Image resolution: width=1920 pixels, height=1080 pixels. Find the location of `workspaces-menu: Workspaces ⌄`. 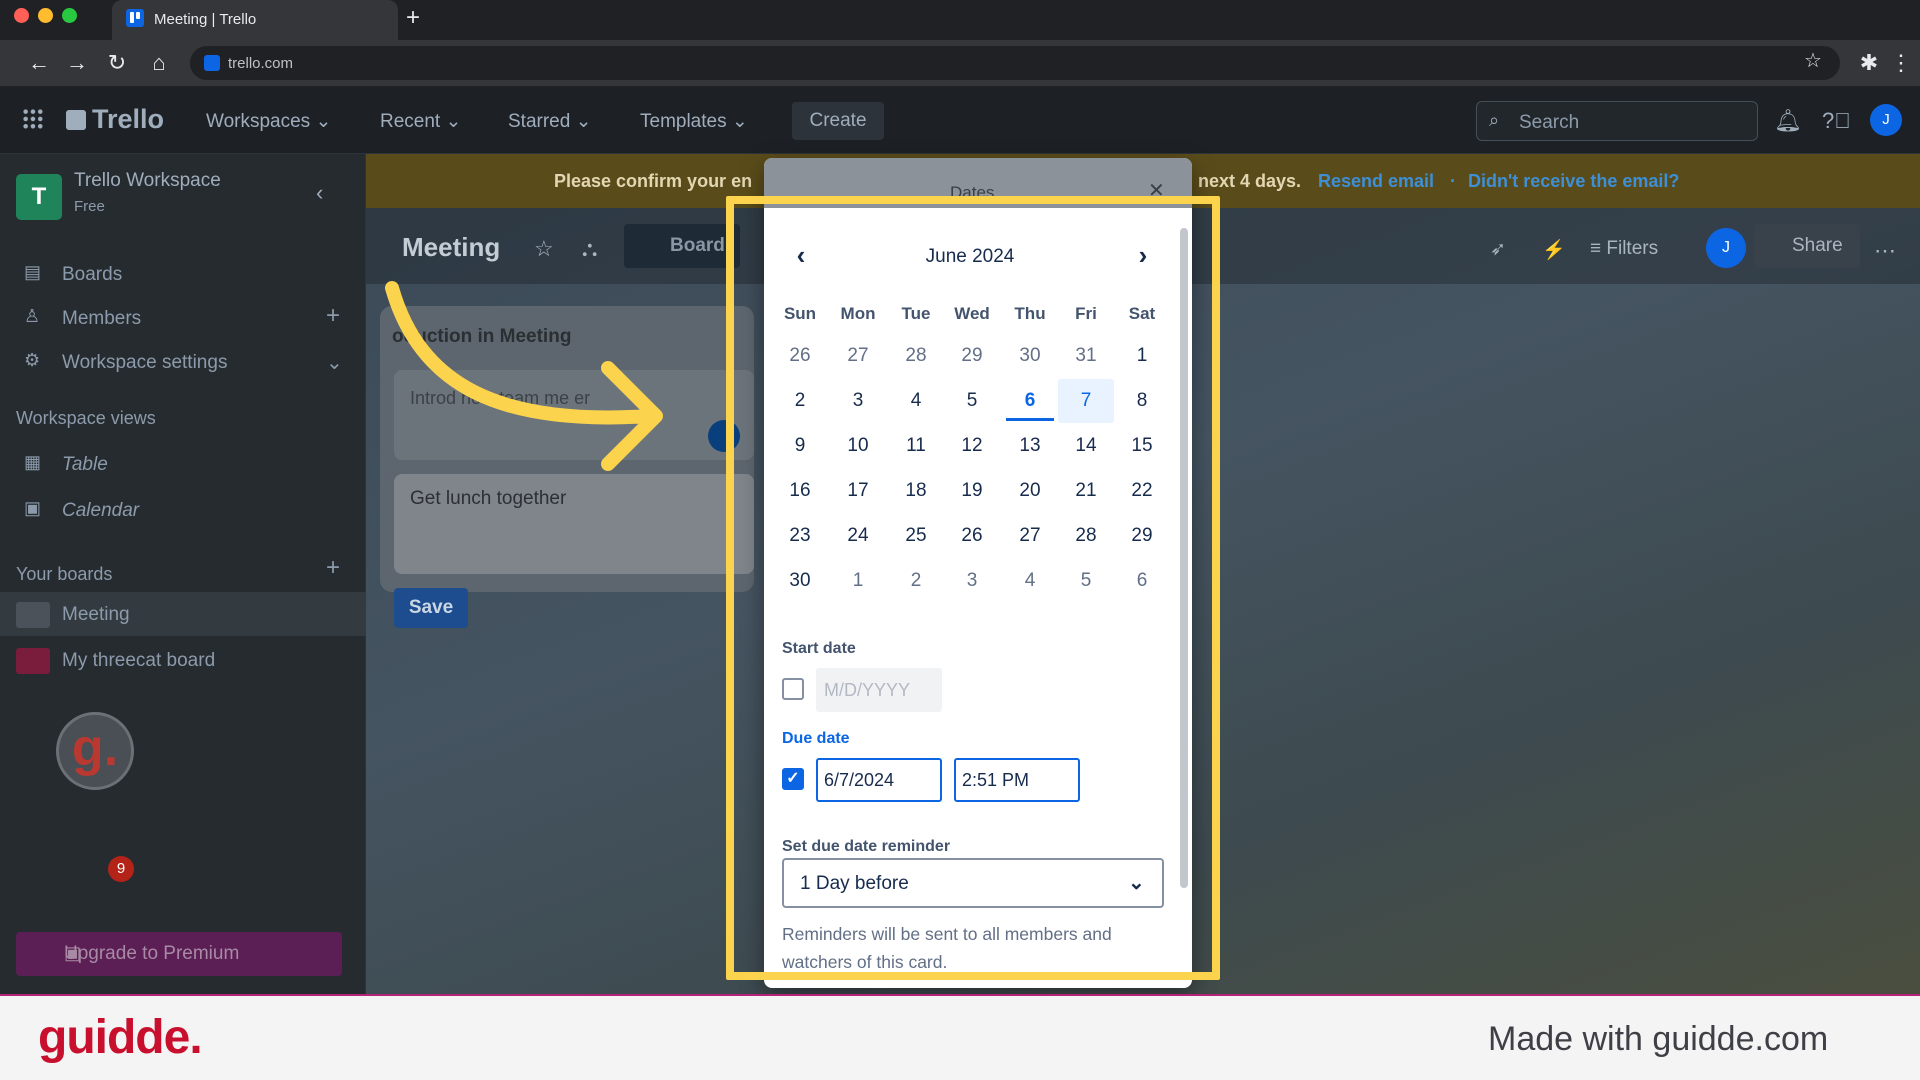

workspaces-menu: Workspaces ⌄ is located at coordinates (268, 121).